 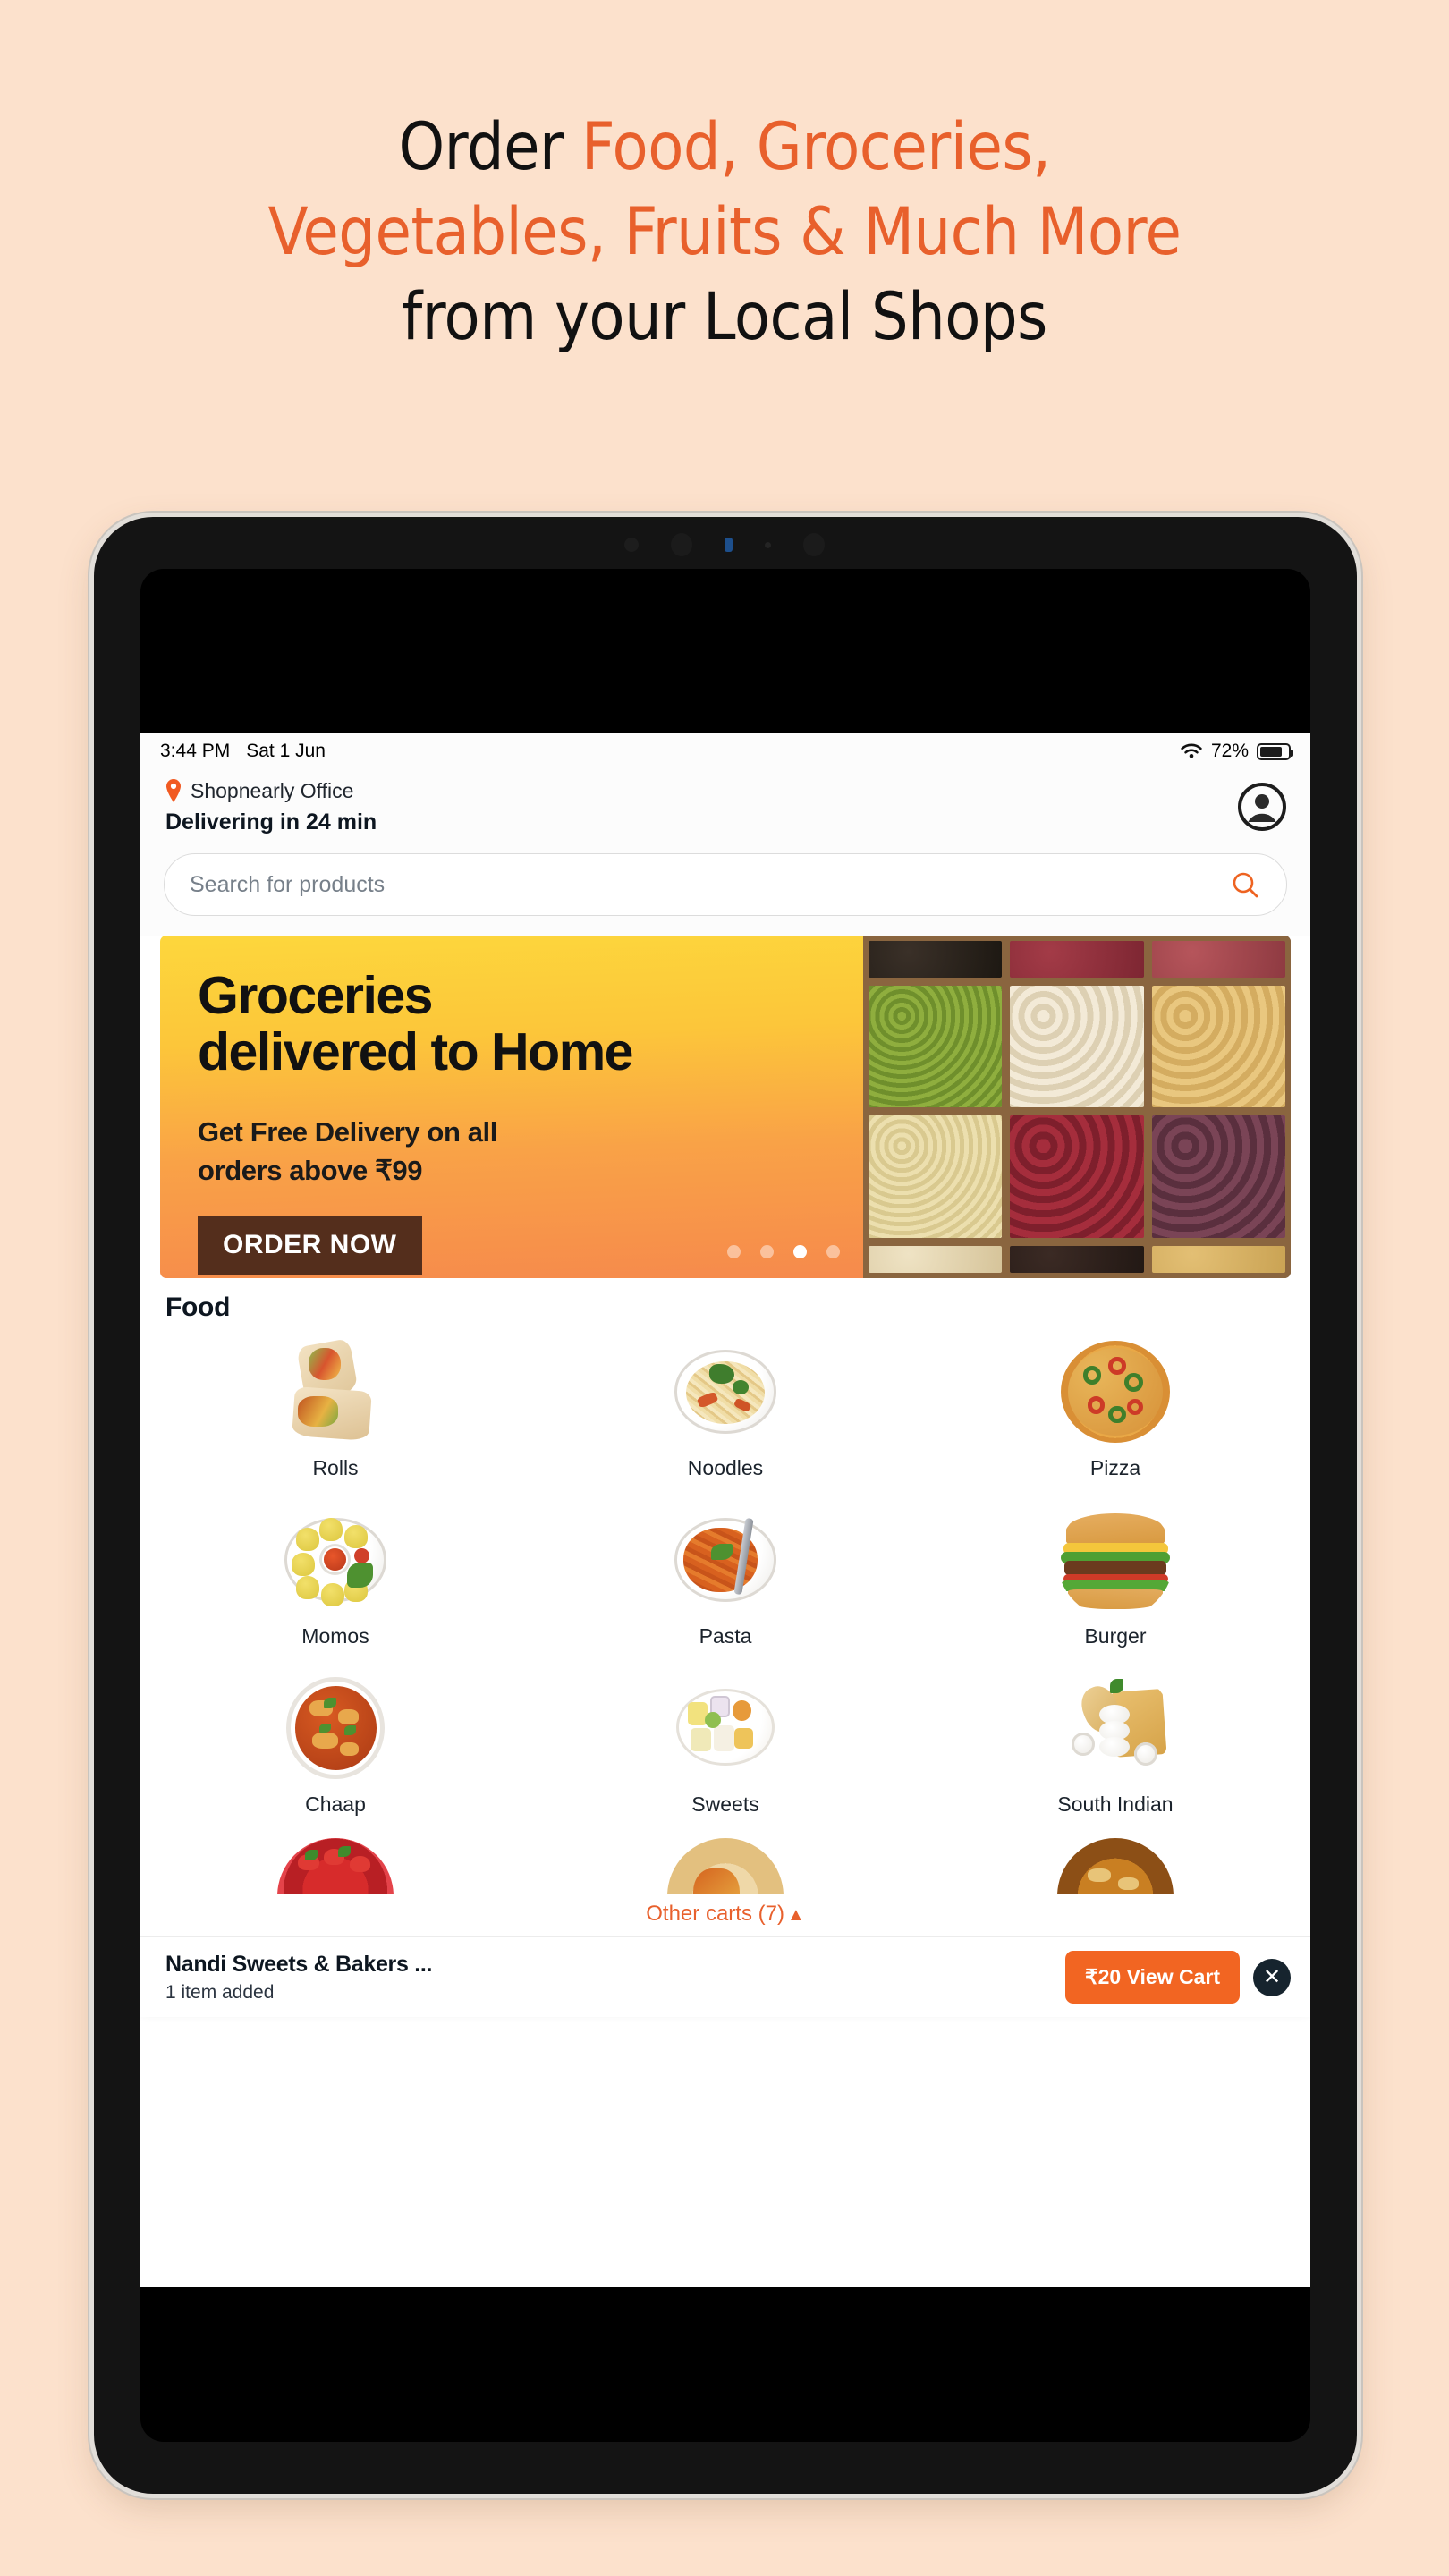 I want to click on search-section: Search for products, so click(x=725, y=892).